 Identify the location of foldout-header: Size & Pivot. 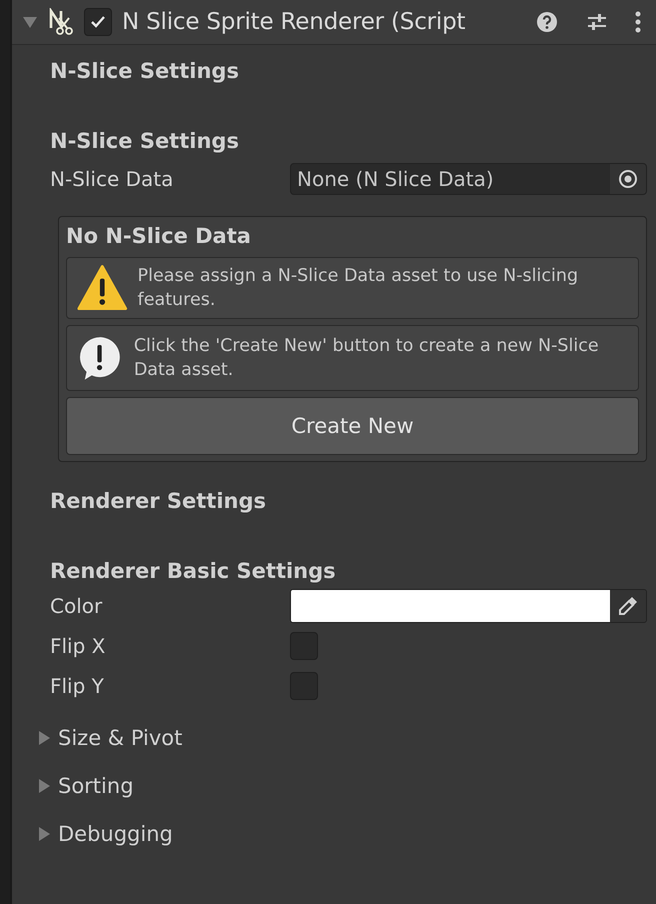
(334, 738).